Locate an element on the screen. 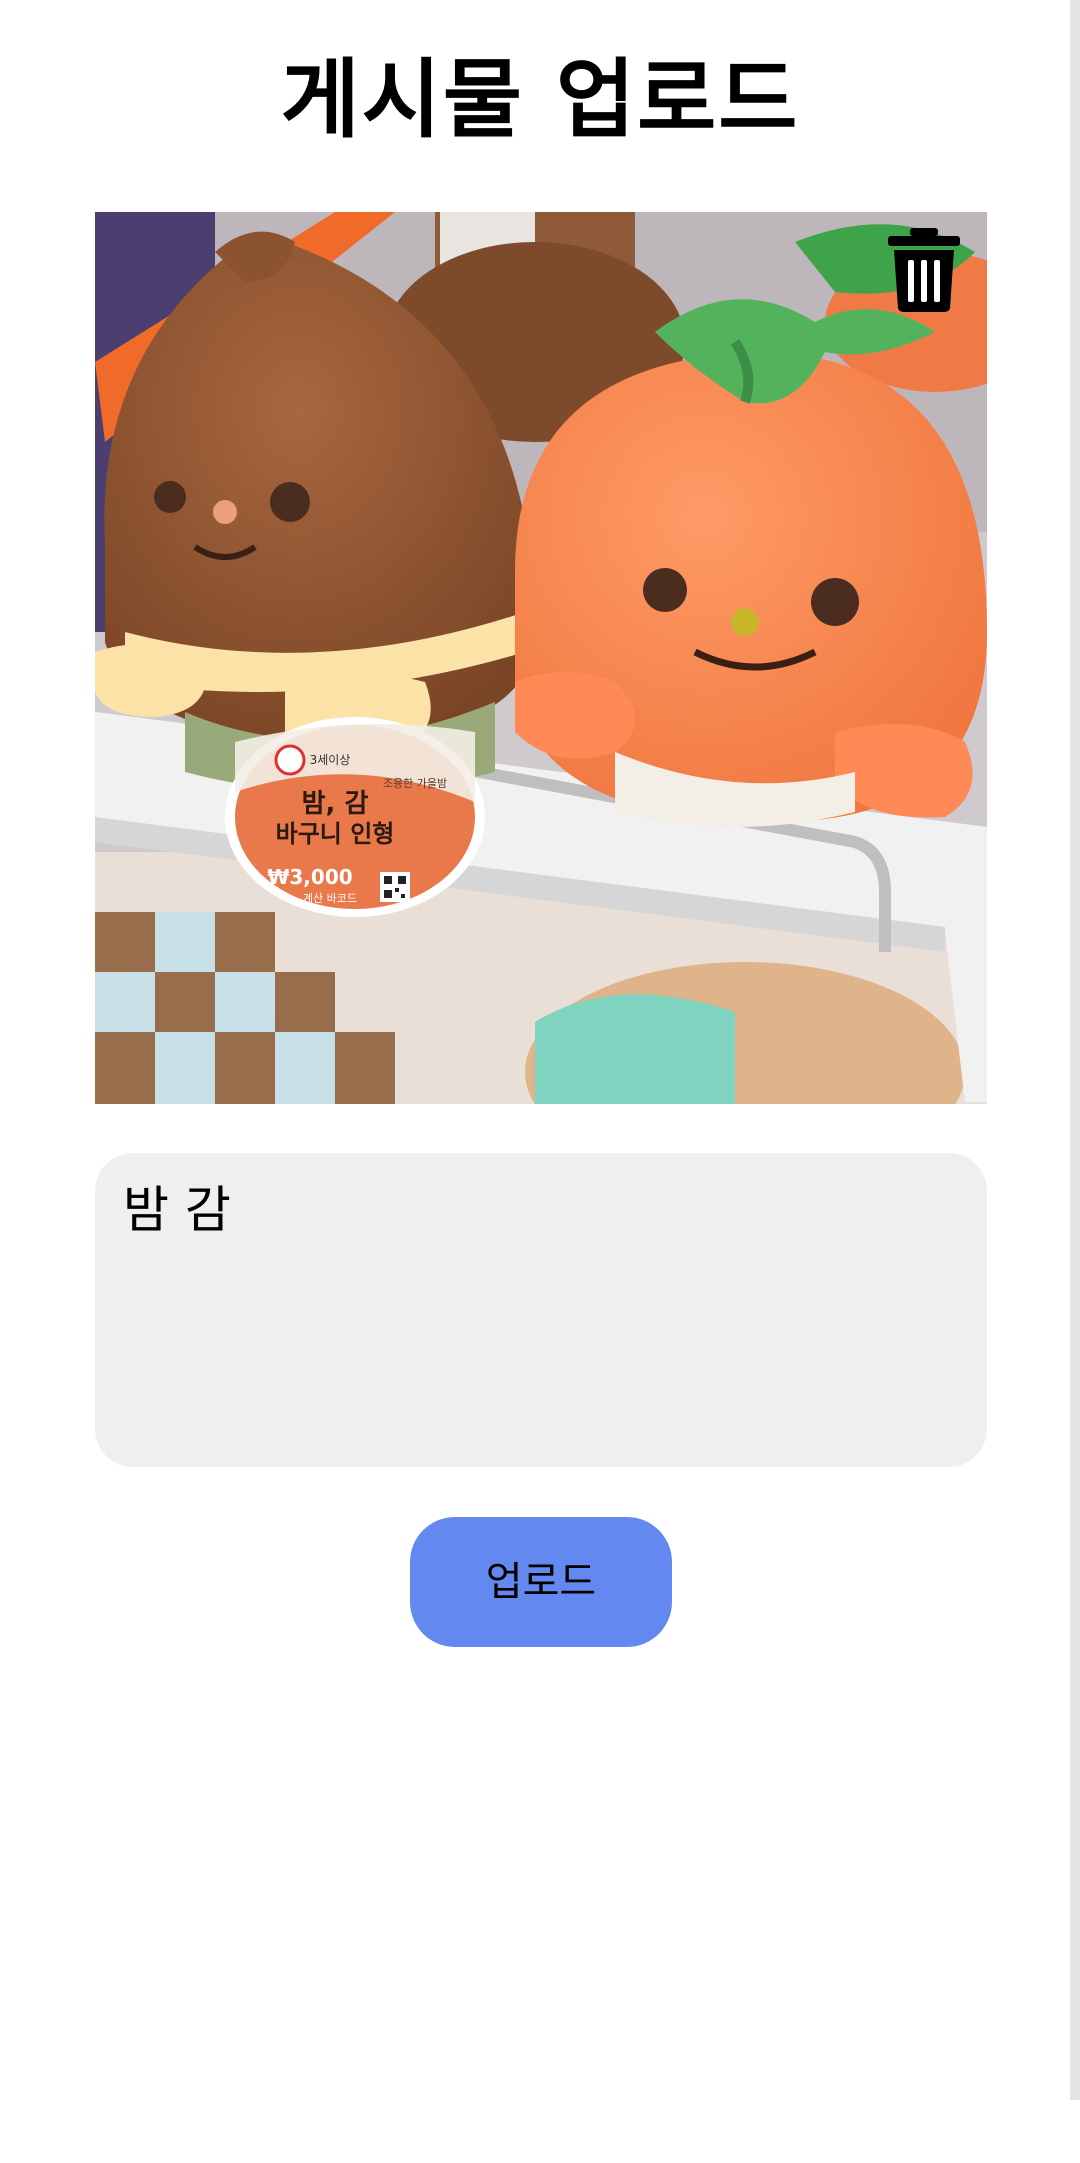  caption-input: 밤 감 is located at coordinates (541, 1310).